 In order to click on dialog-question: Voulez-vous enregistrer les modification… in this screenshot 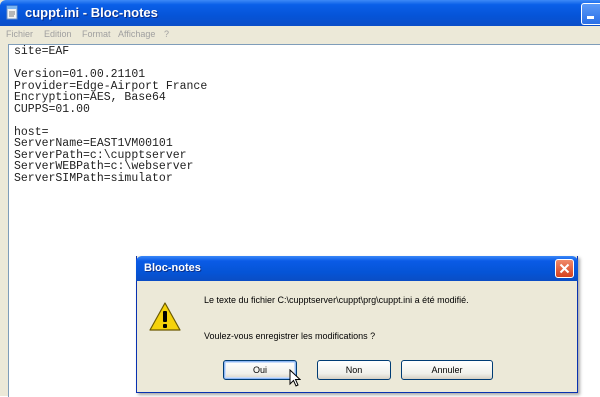, I will do `click(290, 336)`.